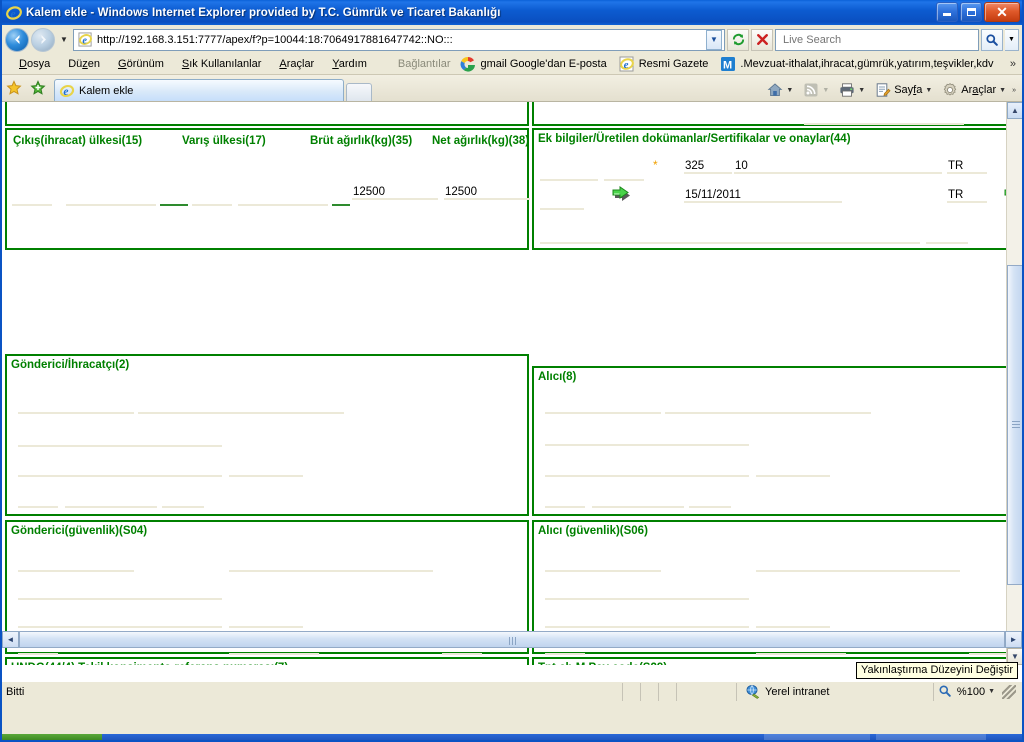 The height and width of the screenshot is (742, 1024). I want to click on field-sender-r4-c2, so click(111, 501).